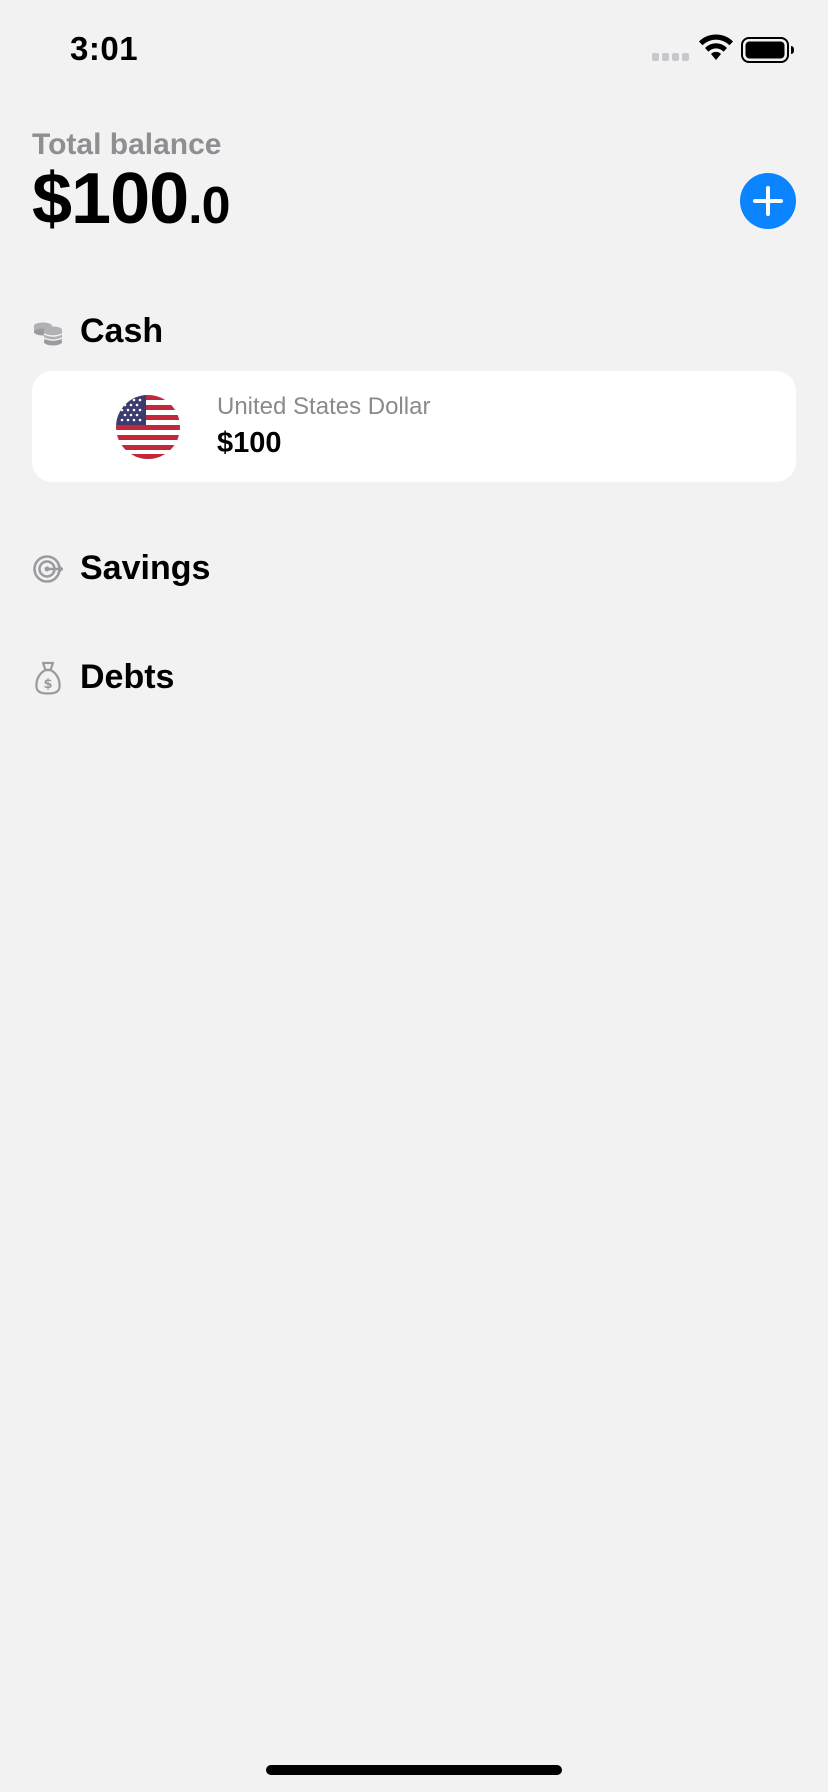  I want to click on home-indicator, so click(414, 1770).